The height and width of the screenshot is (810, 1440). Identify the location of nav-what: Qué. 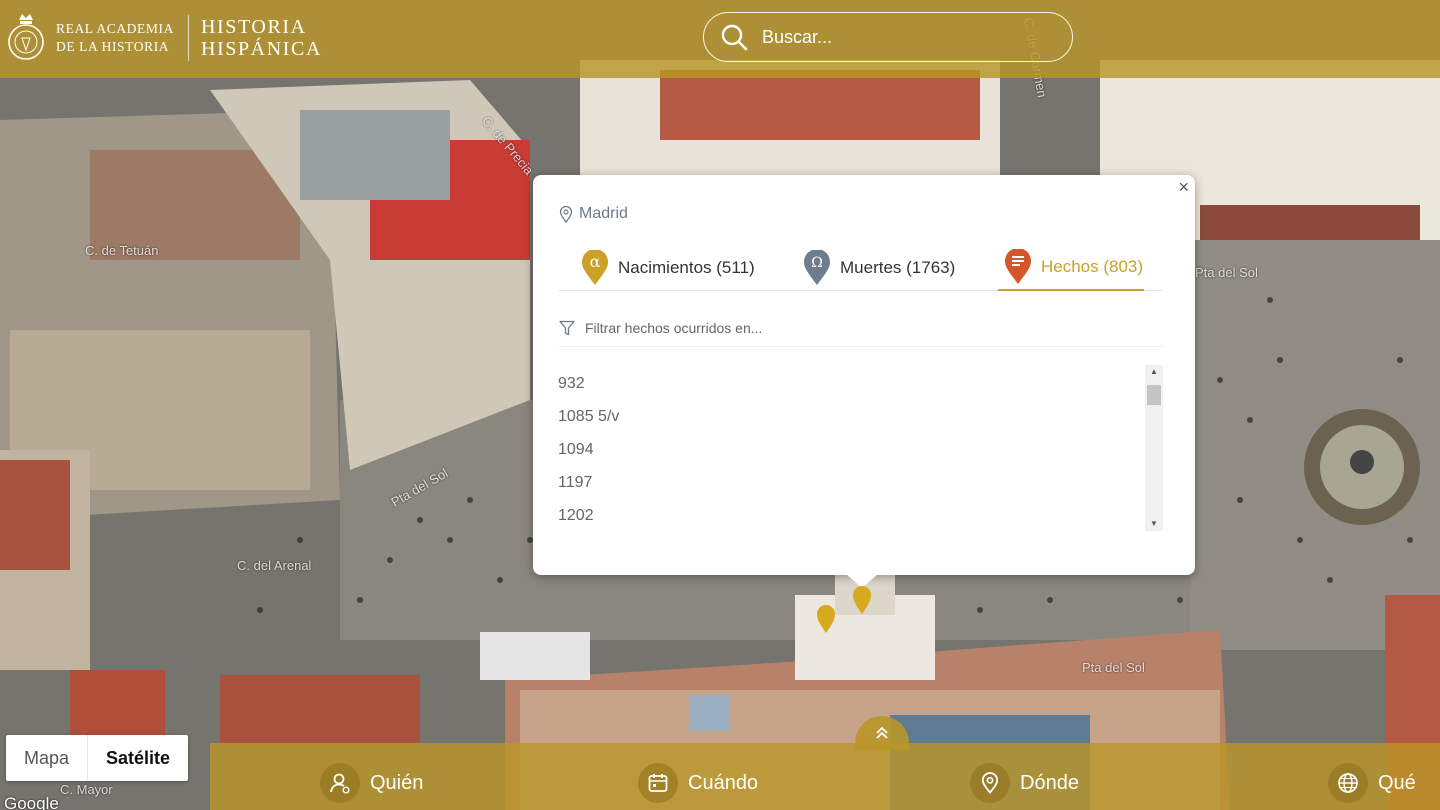
(1372, 783).